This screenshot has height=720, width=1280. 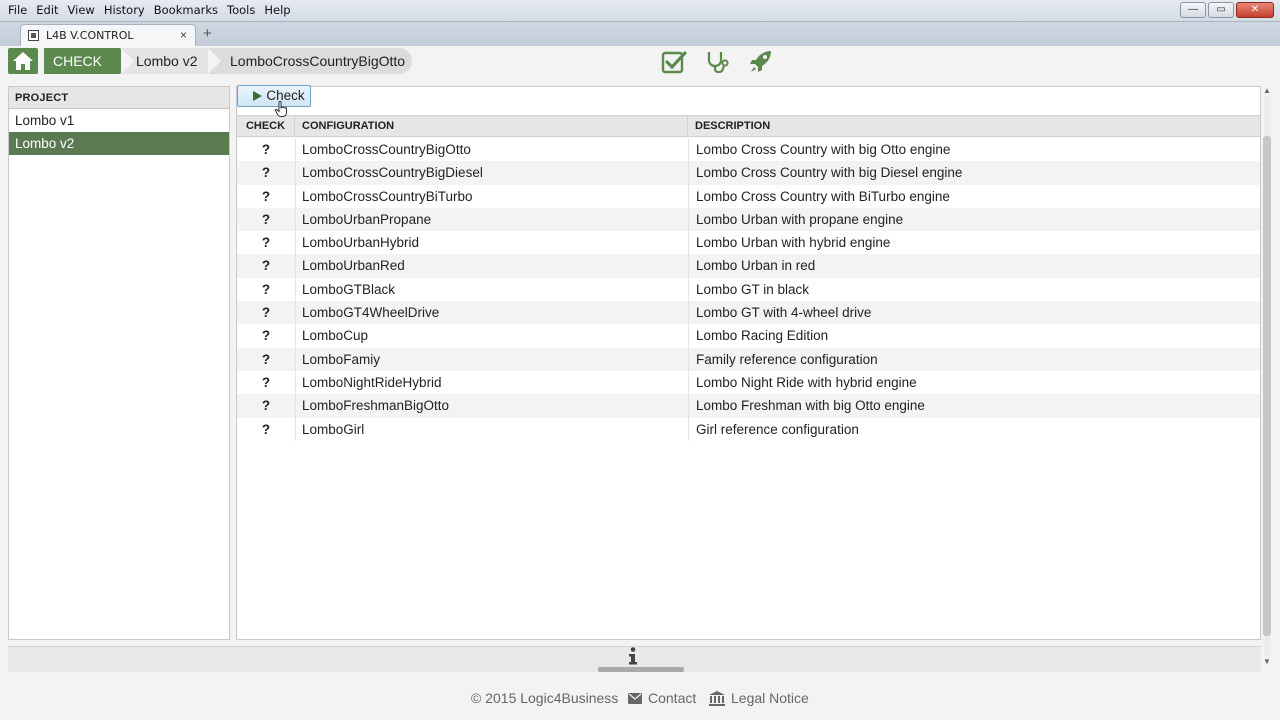 I want to click on info-bar, so click(x=634, y=659).